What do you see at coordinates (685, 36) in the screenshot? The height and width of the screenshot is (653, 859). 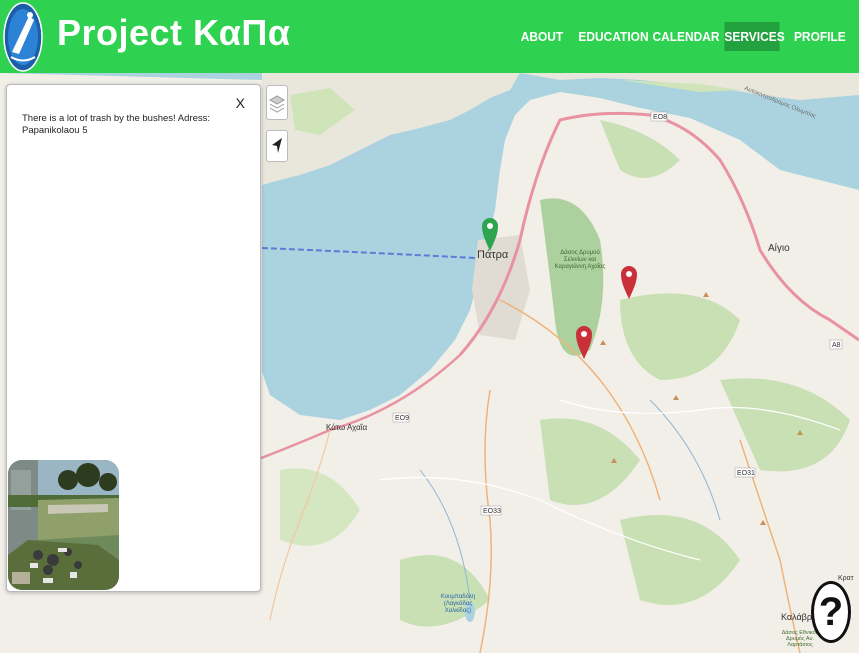 I see `nav-calendar: CALENDAR` at bounding box center [685, 36].